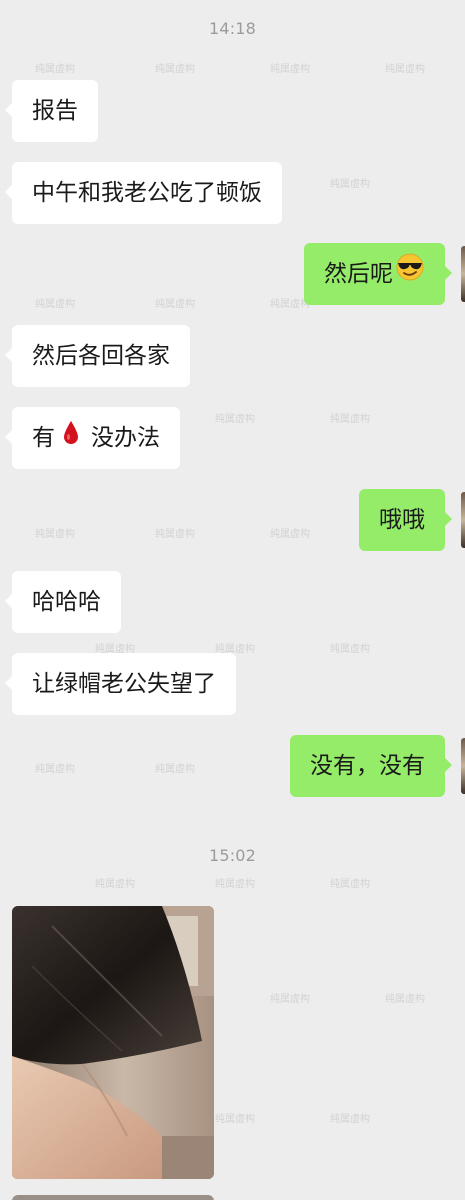 The width and height of the screenshot is (465, 1200). Describe the element at coordinates (66, 602) in the screenshot. I see `message-text: 哈哈哈` at that location.